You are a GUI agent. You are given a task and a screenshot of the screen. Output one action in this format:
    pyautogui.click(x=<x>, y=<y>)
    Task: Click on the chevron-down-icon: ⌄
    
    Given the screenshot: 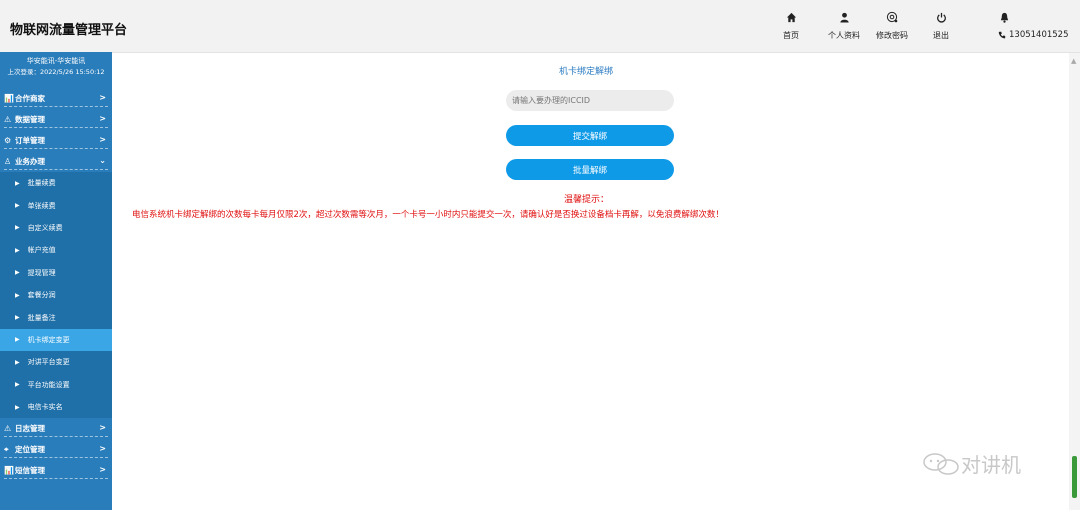 What is the action you would take?
    pyautogui.click(x=102, y=160)
    